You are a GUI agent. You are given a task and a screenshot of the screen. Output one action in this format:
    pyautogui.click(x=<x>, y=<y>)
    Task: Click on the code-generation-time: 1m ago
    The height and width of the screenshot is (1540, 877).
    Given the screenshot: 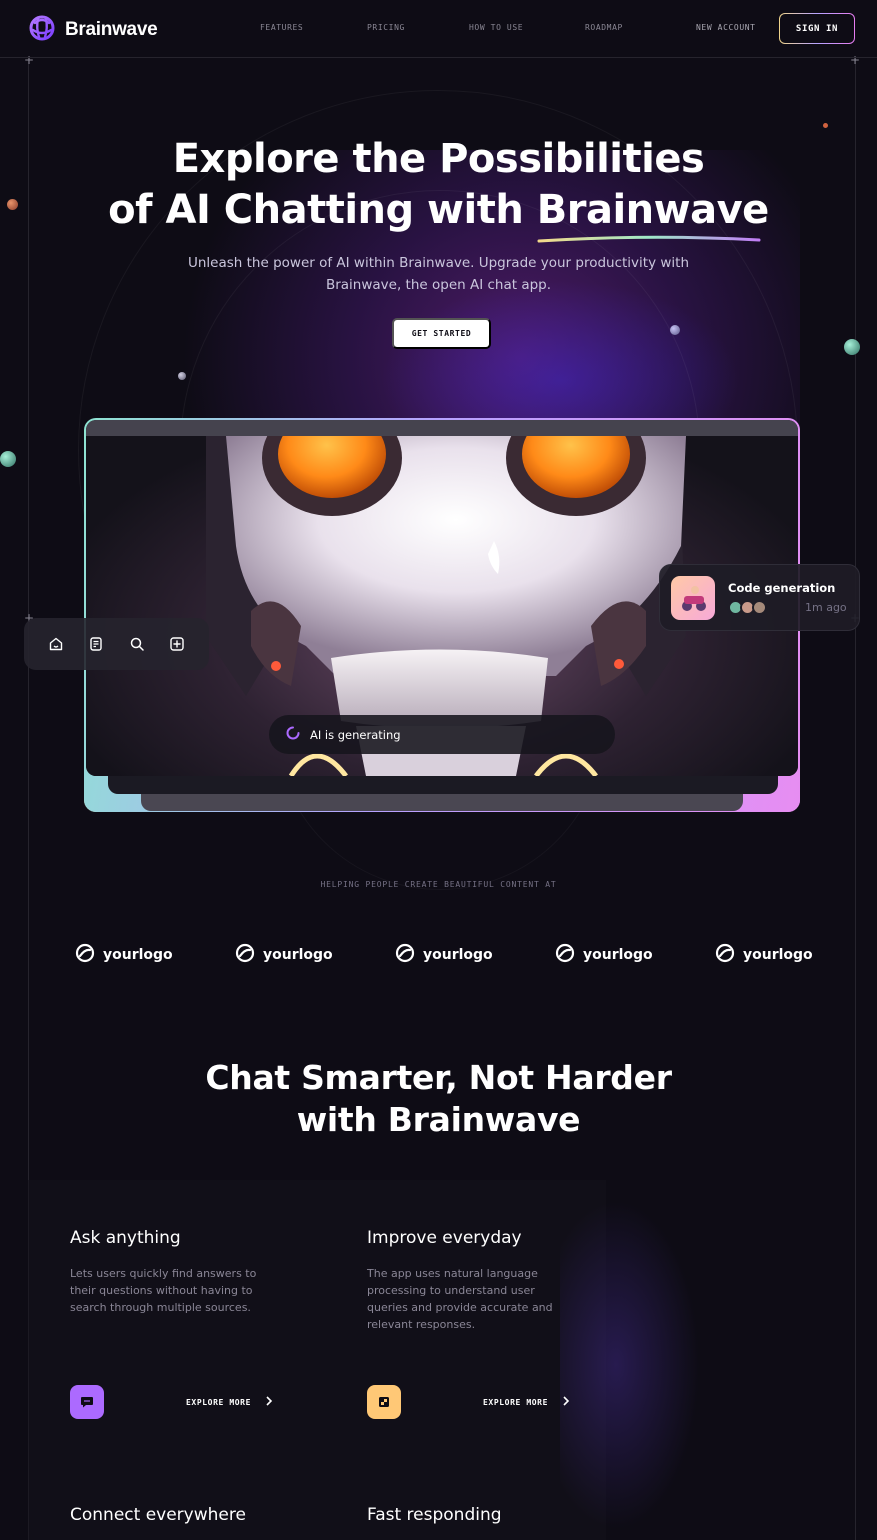 What is the action you would take?
    pyautogui.click(x=826, y=607)
    